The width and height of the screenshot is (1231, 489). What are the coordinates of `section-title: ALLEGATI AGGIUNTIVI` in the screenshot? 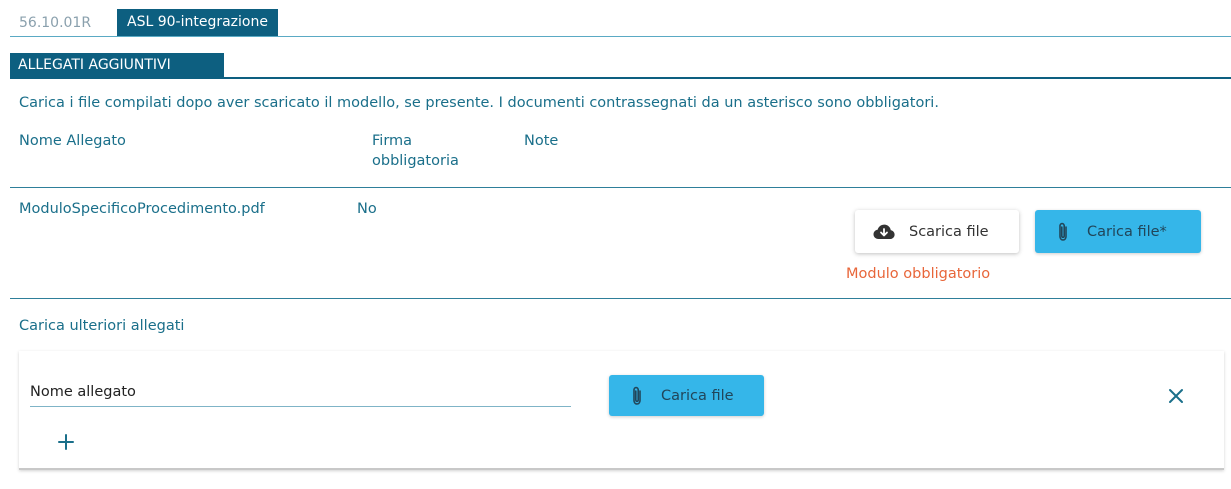 It's located at (117, 65).